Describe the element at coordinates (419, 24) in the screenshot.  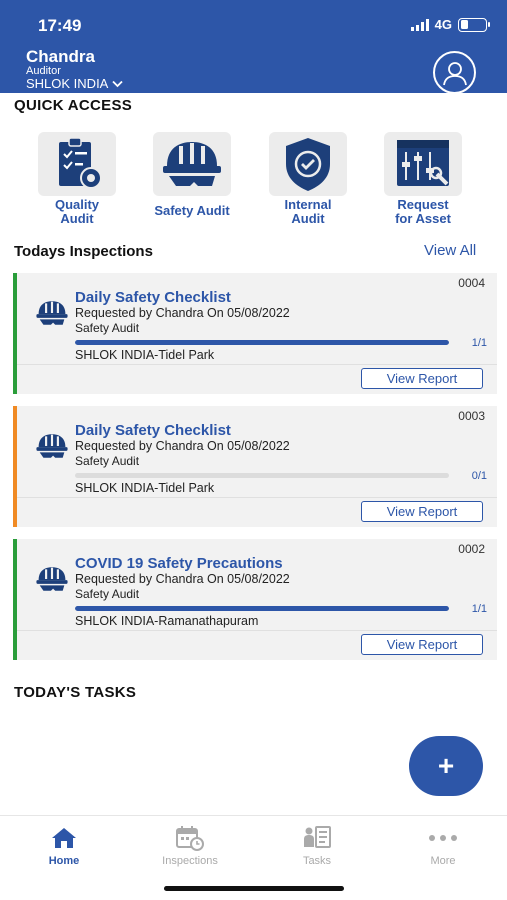
I see `signal-icon` at that location.